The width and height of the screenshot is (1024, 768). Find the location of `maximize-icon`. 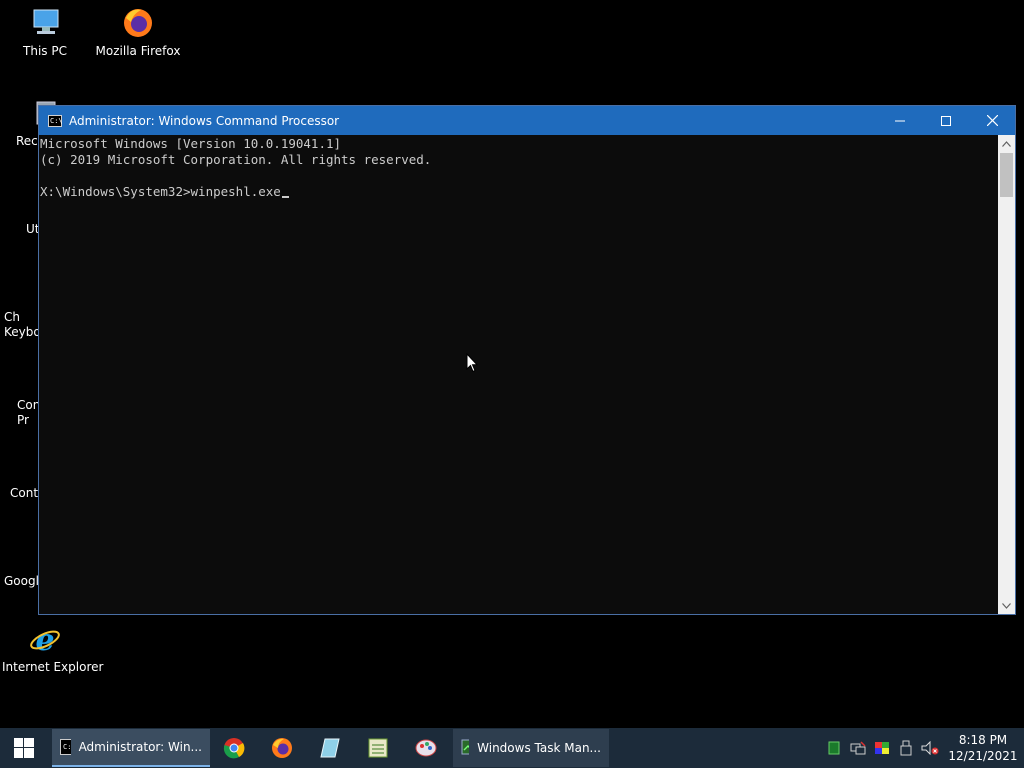

maximize-icon is located at coordinates (946, 120).